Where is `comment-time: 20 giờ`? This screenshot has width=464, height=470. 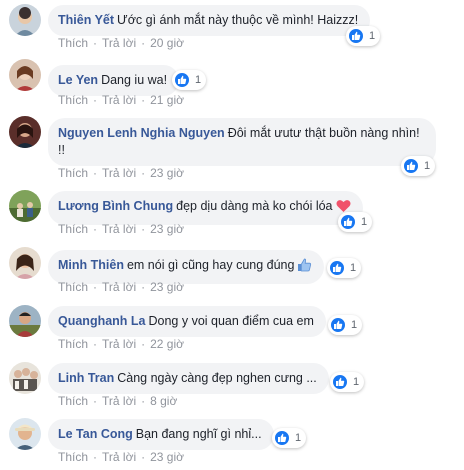 comment-time: 20 giờ is located at coordinates (167, 43).